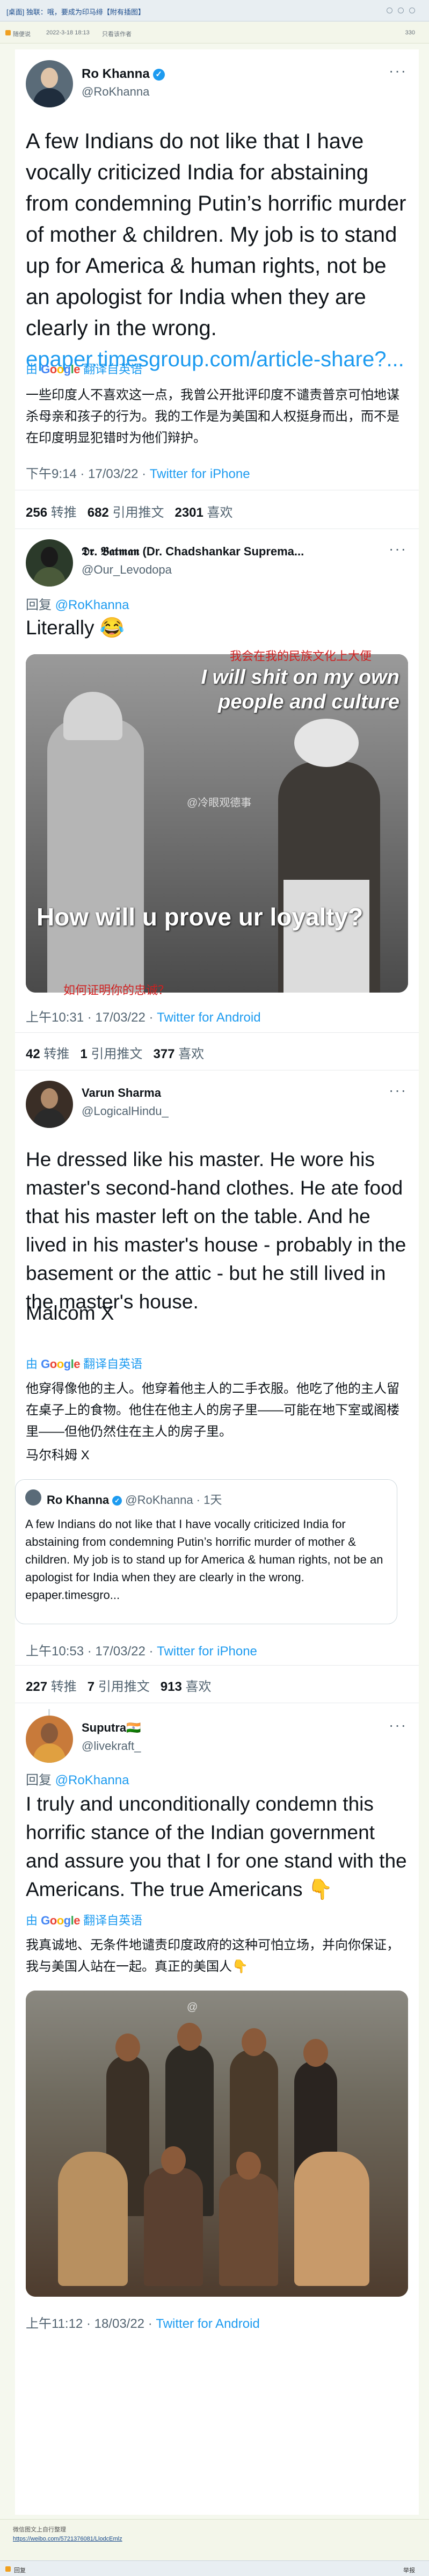 The width and height of the screenshot is (429, 2576). What do you see at coordinates (8, 2569) in the screenshot?
I see `reply-icon` at bounding box center [8, 2569].